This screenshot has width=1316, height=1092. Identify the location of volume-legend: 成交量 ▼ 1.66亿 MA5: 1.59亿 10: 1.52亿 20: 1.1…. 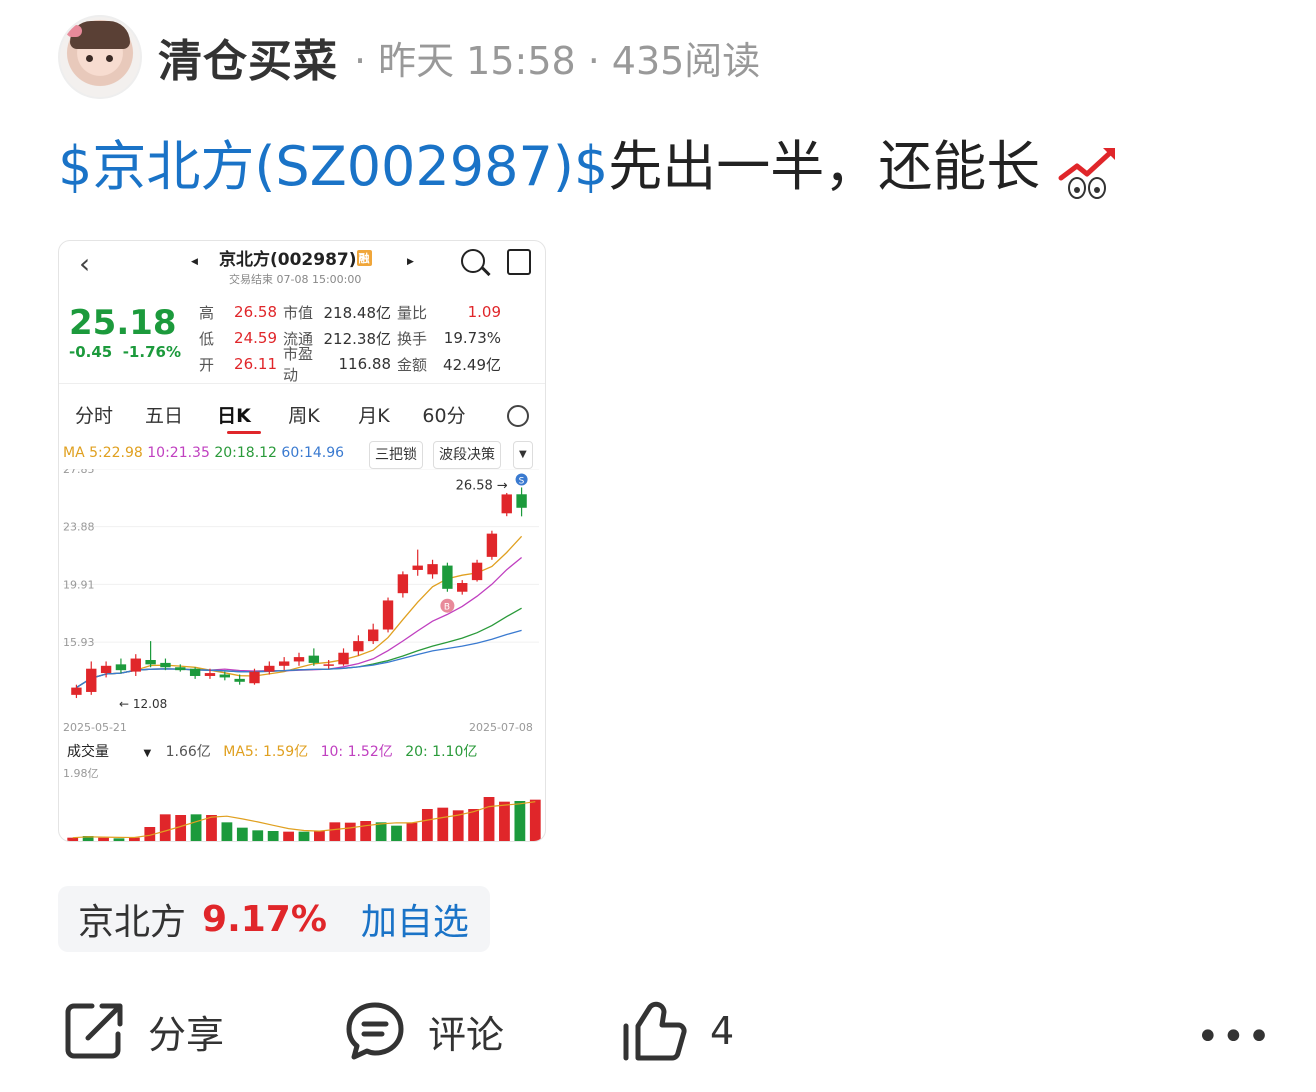
(272, 752).